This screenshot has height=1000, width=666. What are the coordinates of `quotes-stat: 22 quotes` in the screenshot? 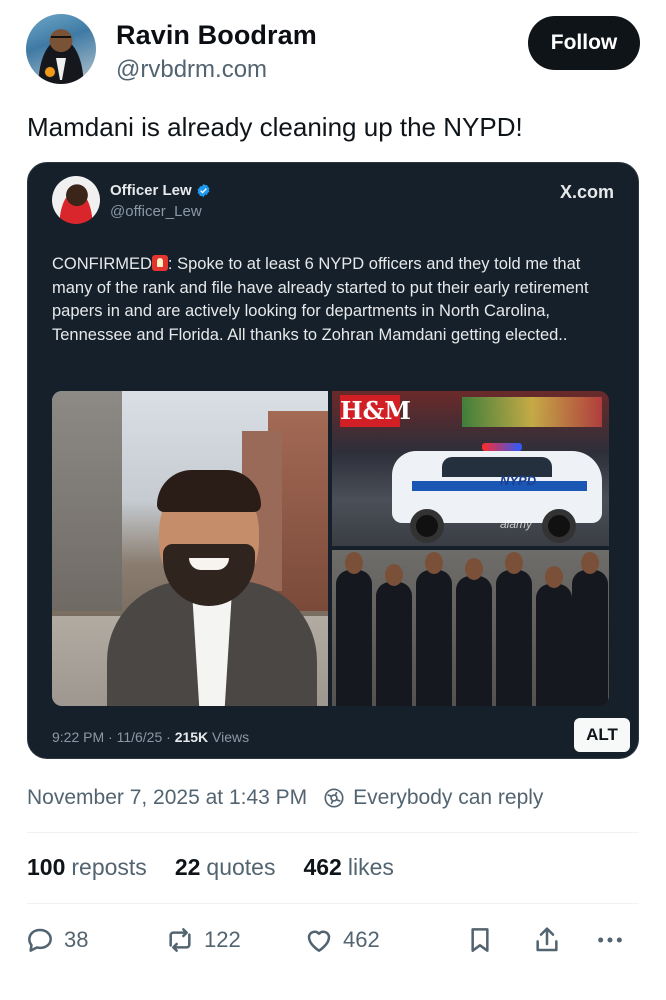 It's located at (225, 867).